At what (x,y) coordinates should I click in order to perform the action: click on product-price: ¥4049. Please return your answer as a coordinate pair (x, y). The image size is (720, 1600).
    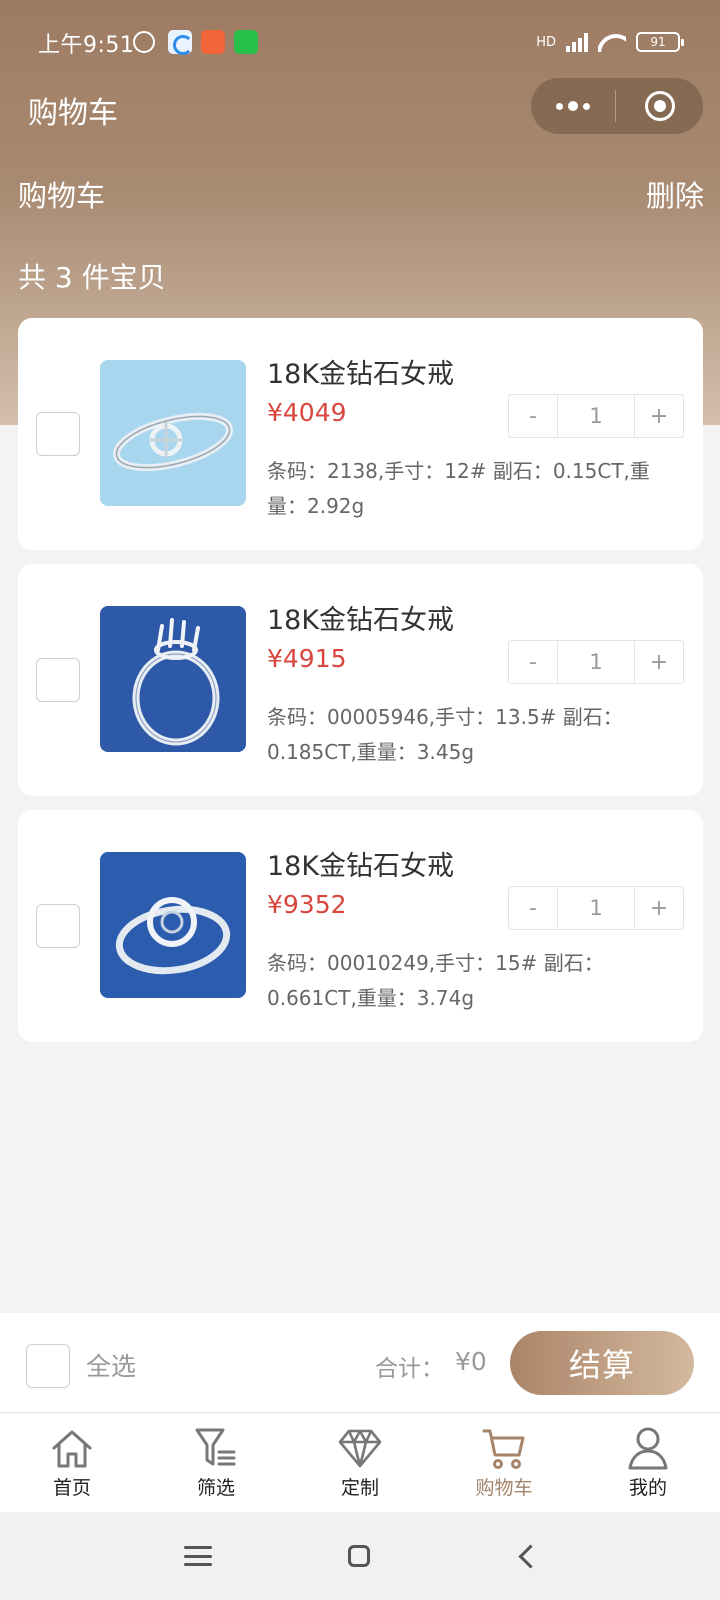
    Looking at the image, I should click on (307, 412).